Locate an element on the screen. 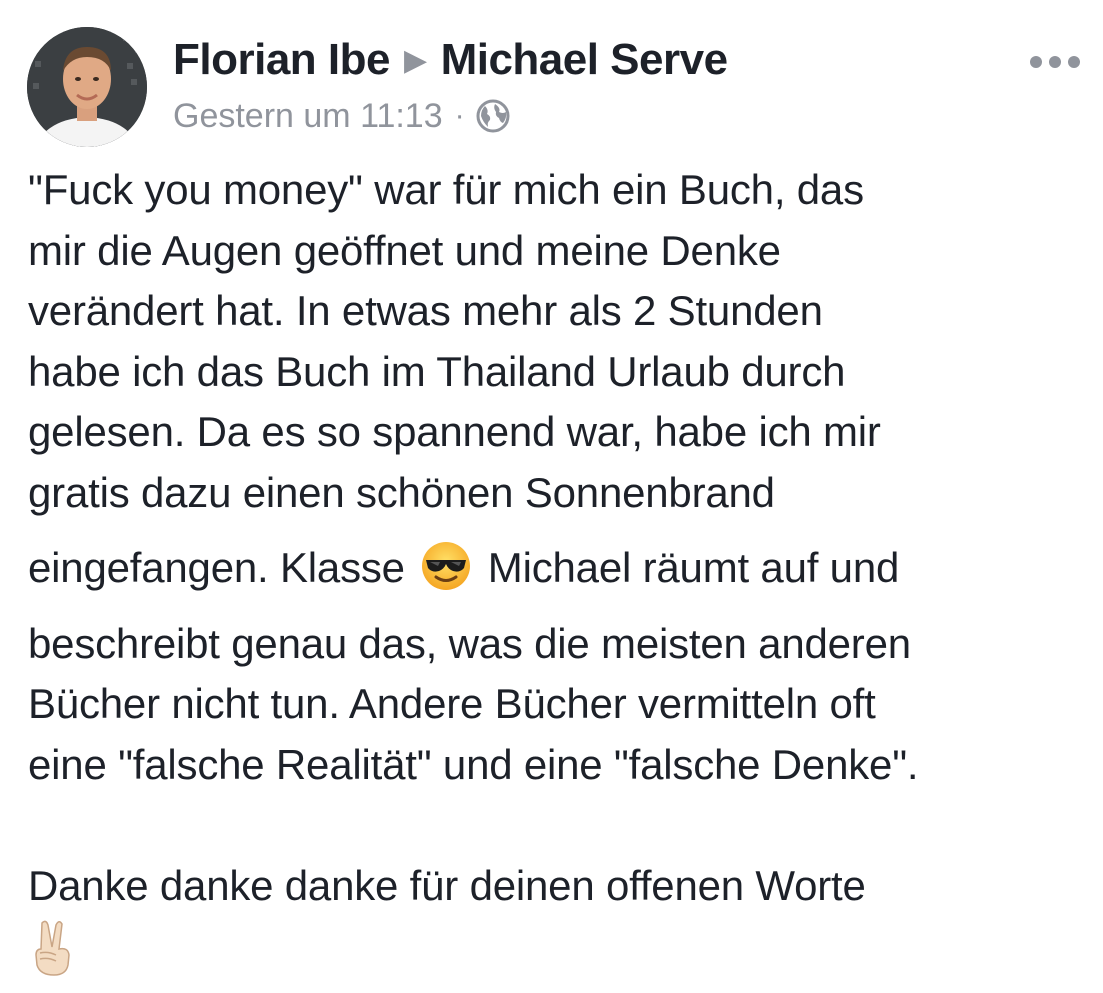 Image resolution: width=1103 pixels, height=993 pixels. author-name: Florian Ibe is located at coordinates (281, 59).